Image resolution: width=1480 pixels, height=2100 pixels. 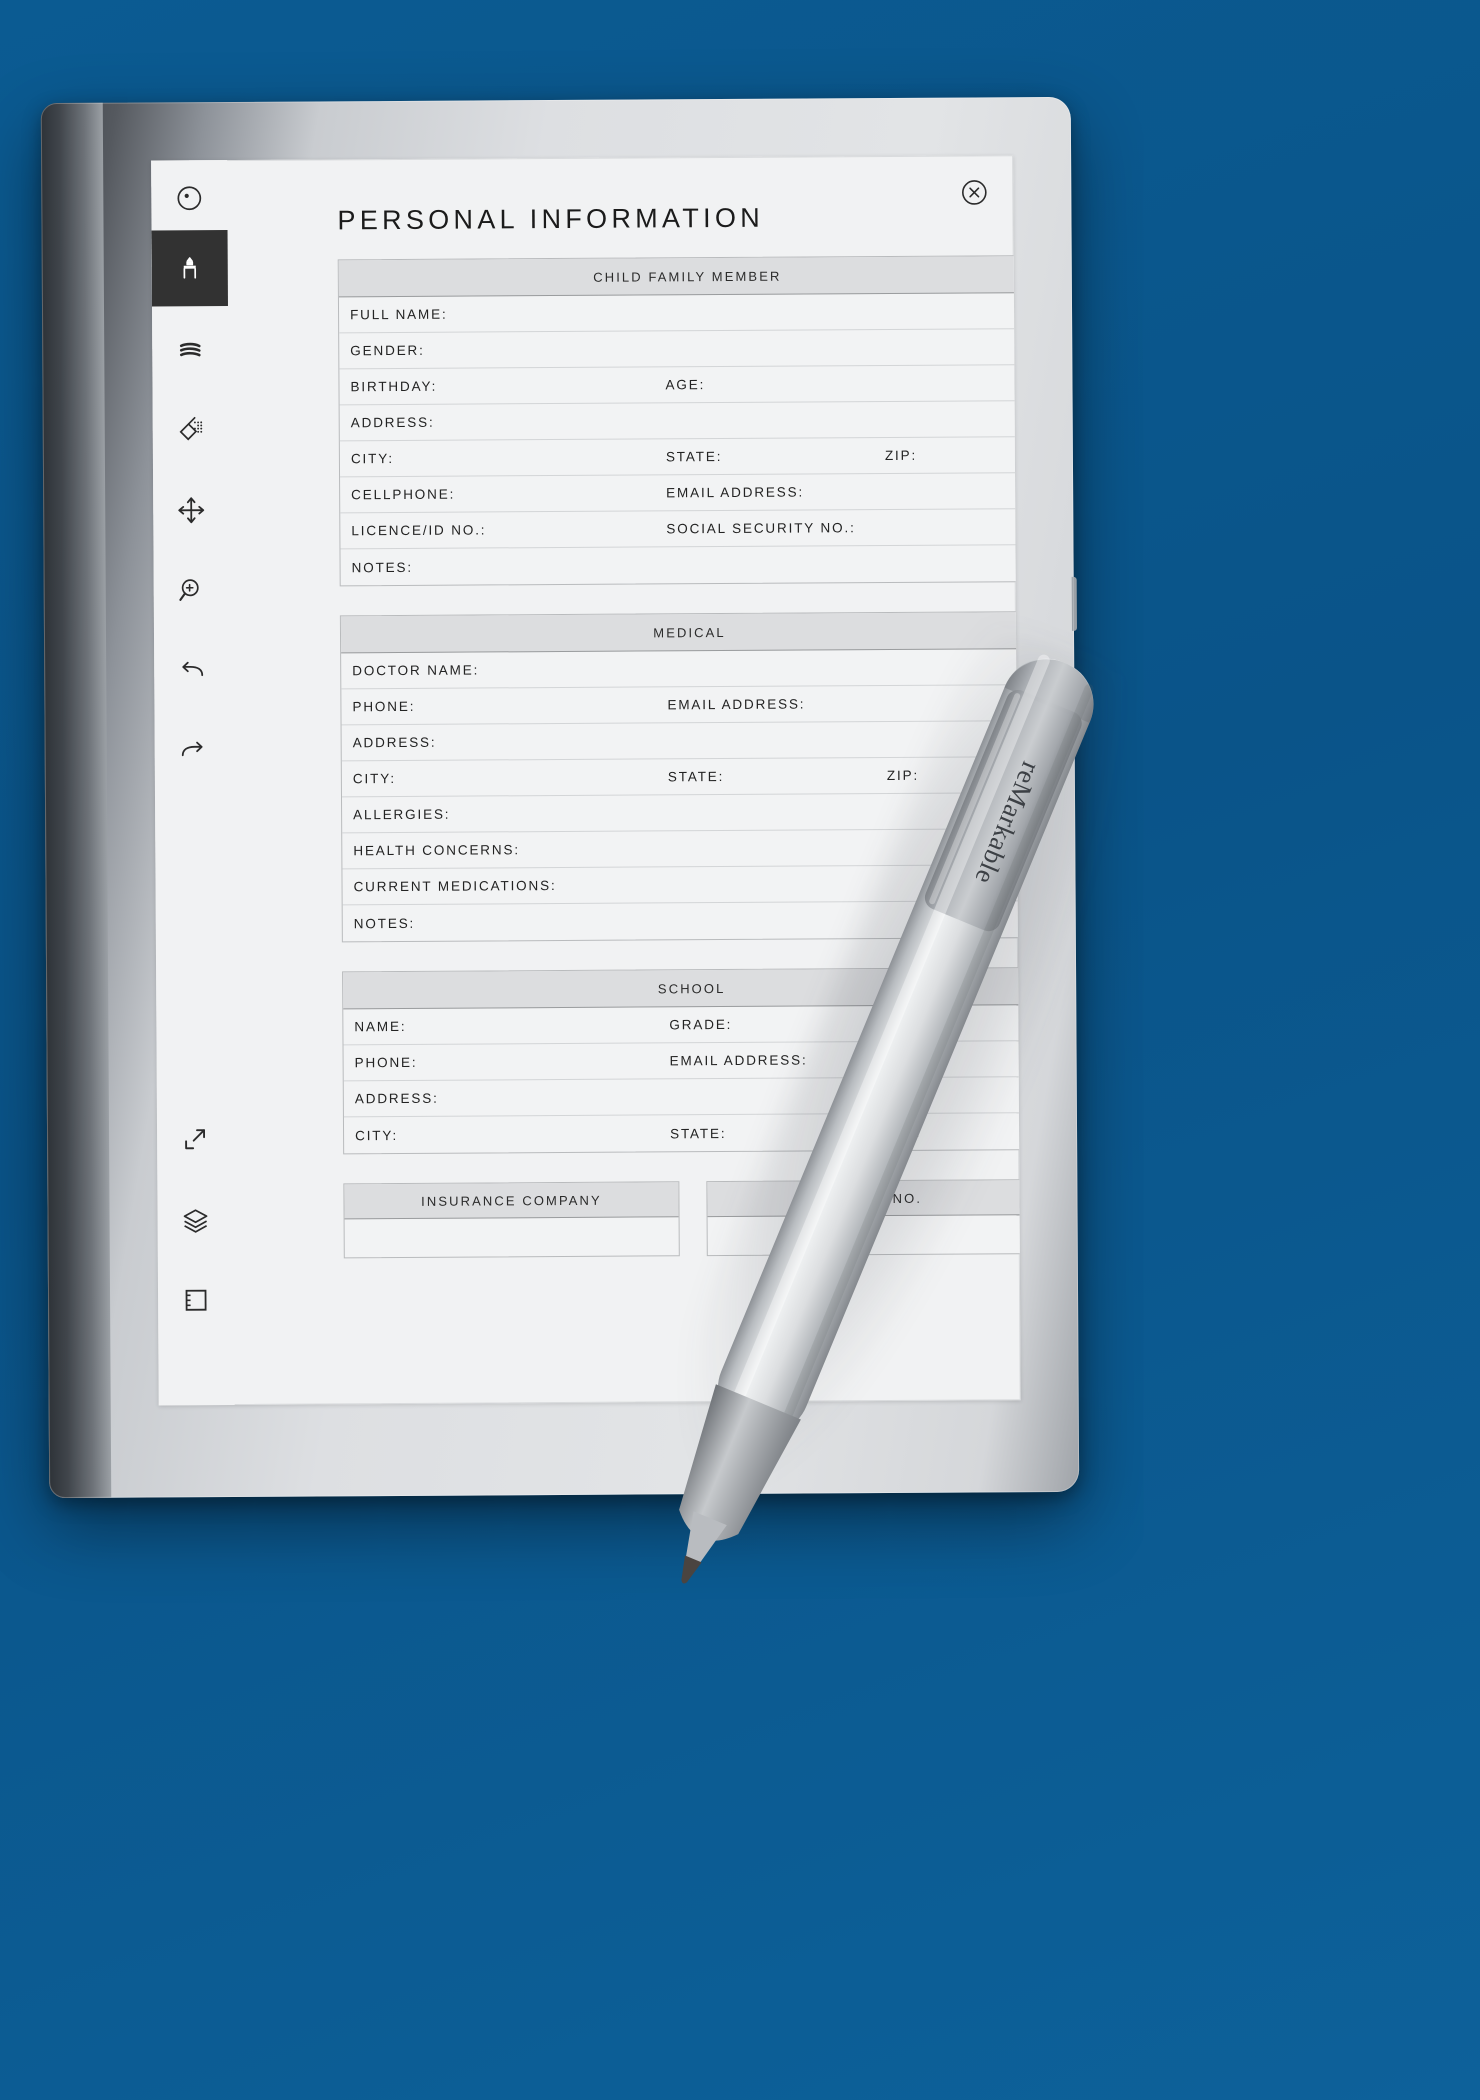 What do you see at coordinates (551, 219) in the screenshot?
I see `page-title: PERSONAL INFORMATION` at bounding box center [551, 219].